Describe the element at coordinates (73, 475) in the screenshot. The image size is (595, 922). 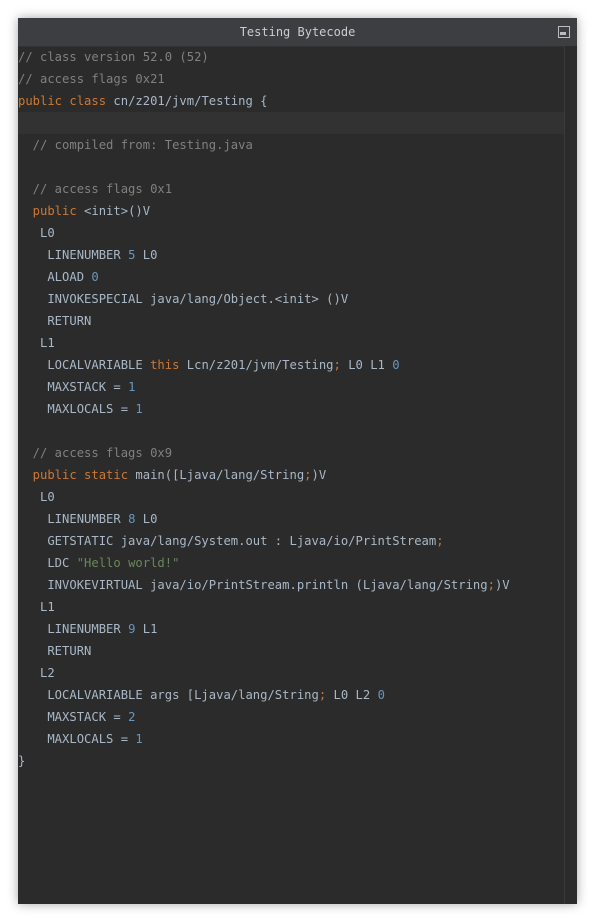
I see `keyword-token: public static` at that location.